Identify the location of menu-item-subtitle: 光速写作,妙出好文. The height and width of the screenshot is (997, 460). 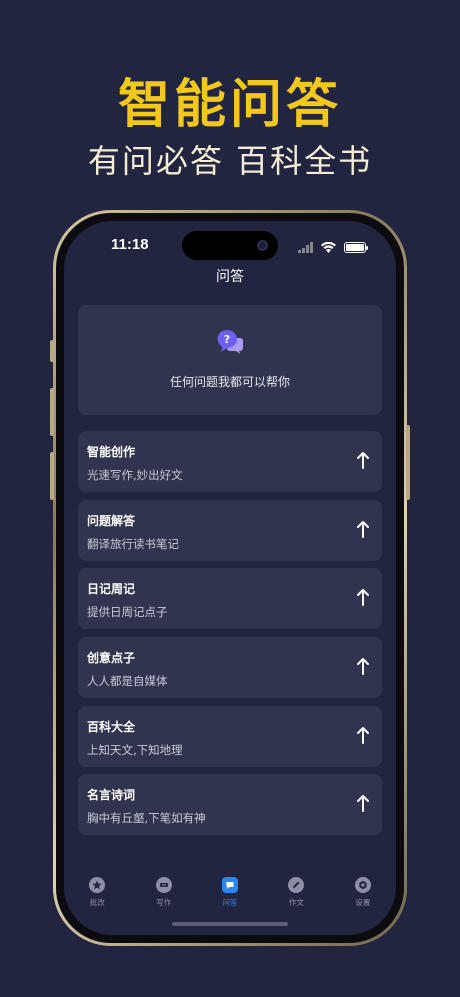
(135, 475).